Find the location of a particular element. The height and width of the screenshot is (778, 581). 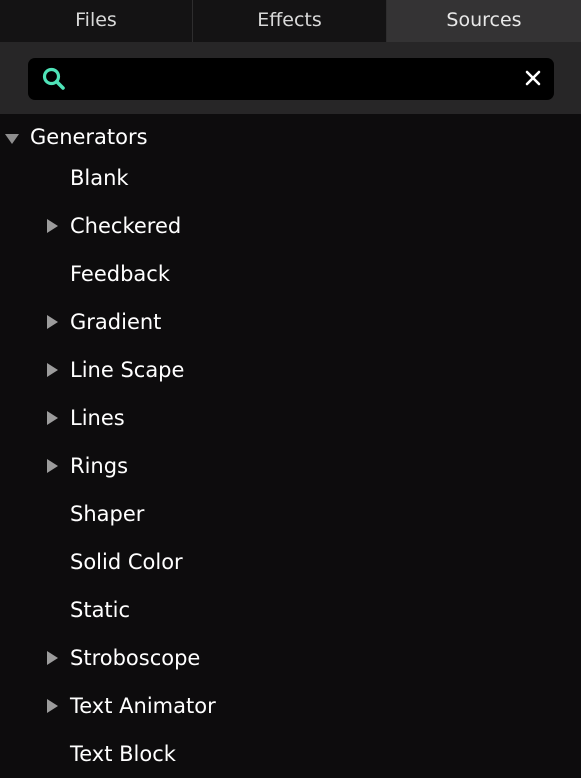

tree-item-label: Static is located at coordinates (100, 610).